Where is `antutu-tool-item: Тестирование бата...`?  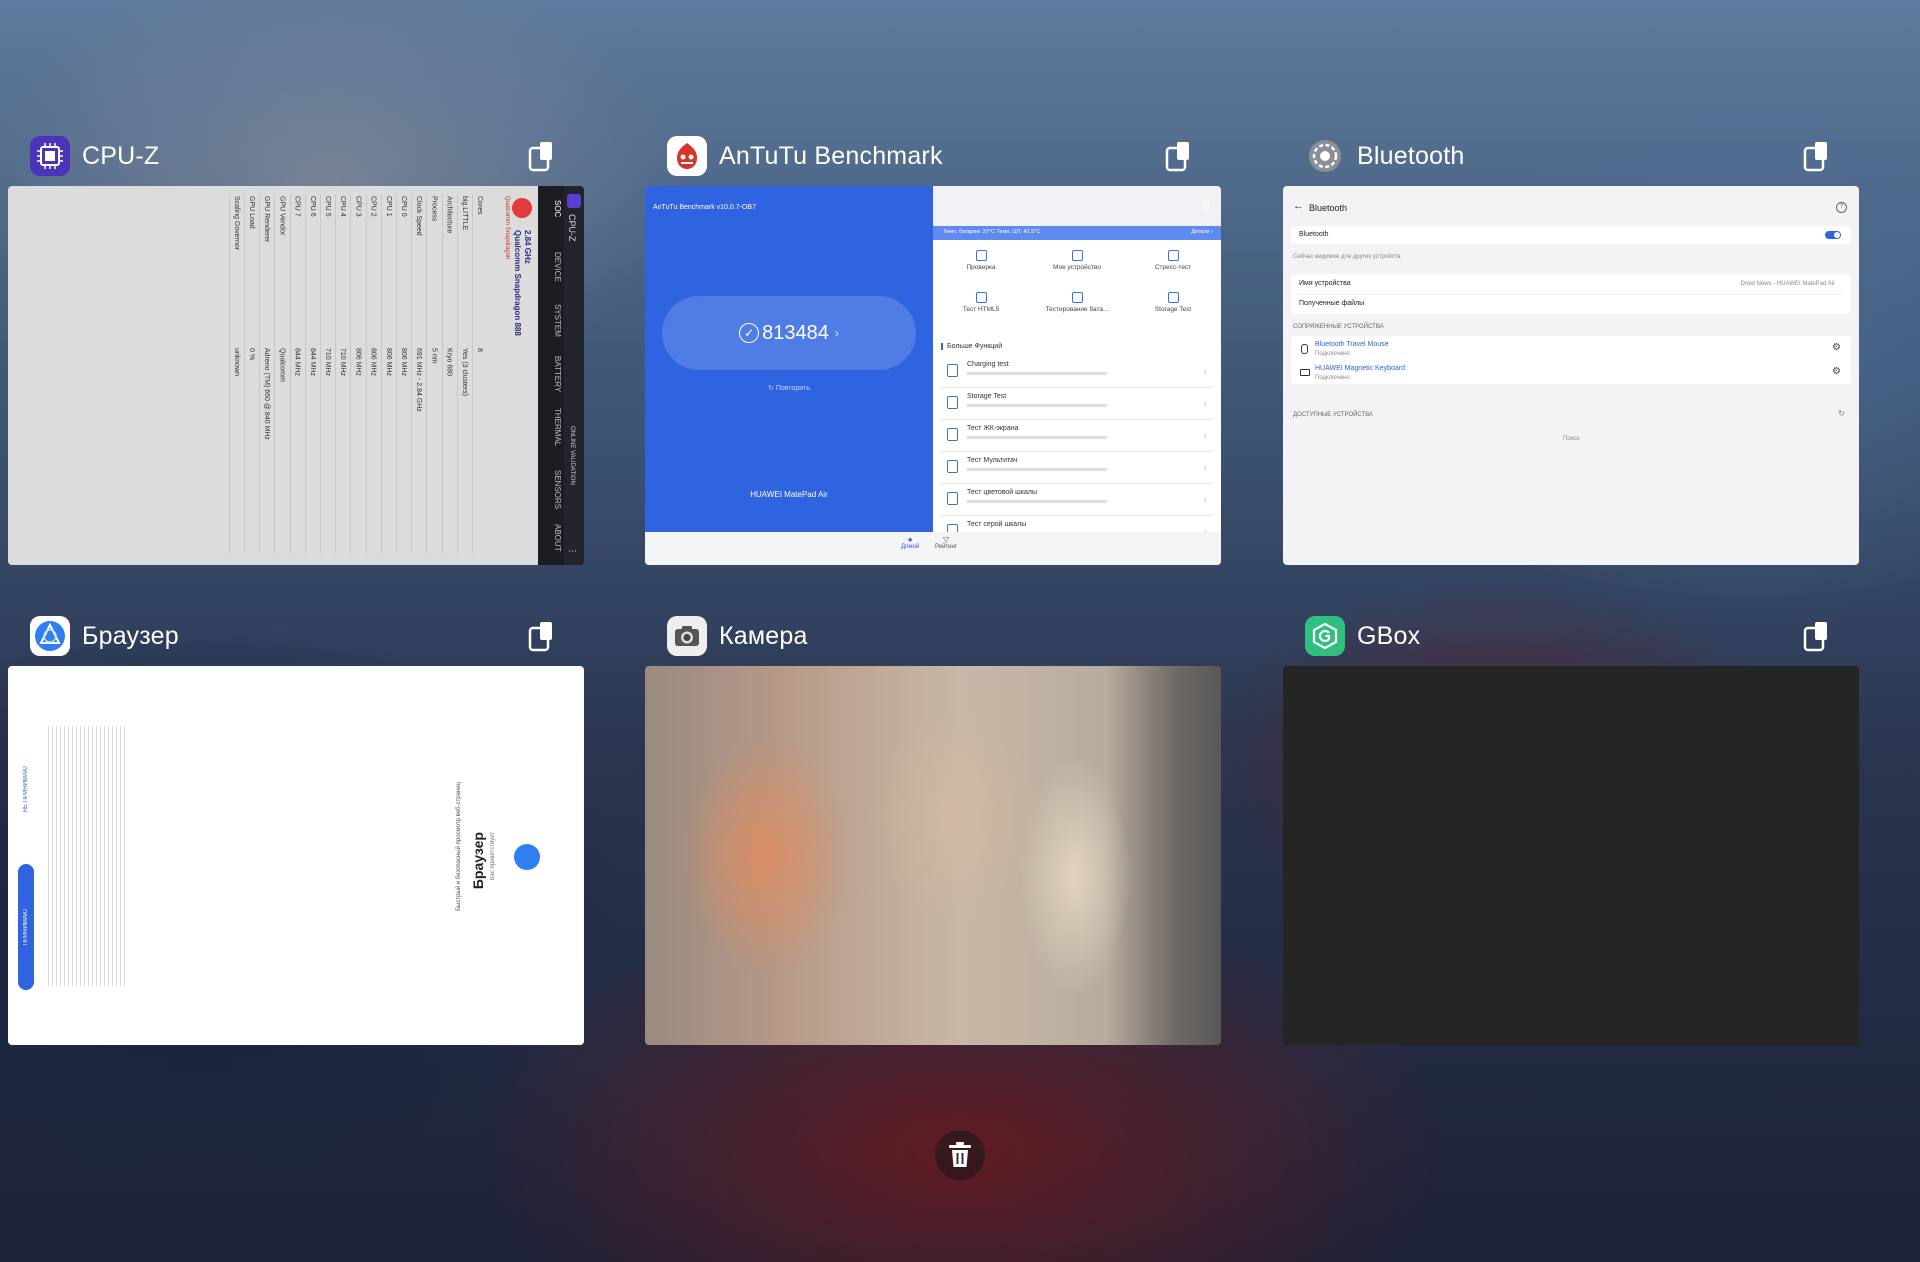 antutu-tool-item: Тестирование бата... is located at coordinates (1077, 302).